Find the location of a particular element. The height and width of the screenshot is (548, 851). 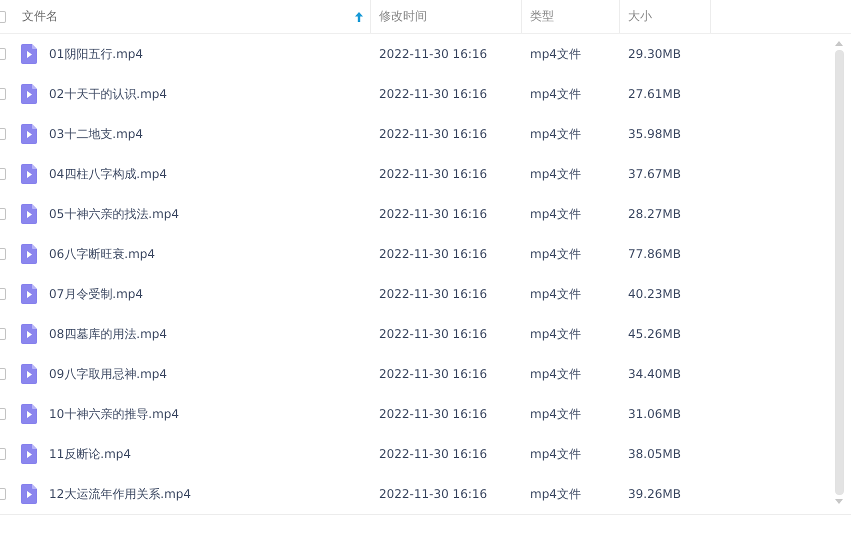

table-cell: 31.06MB is located at coordinates (654, 414).